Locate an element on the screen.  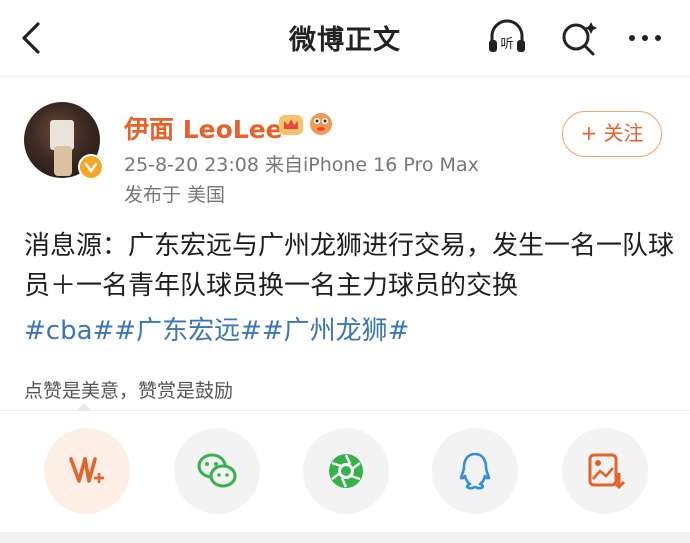
username: 伊面 LeoLee is located at coordinates (203, 128).